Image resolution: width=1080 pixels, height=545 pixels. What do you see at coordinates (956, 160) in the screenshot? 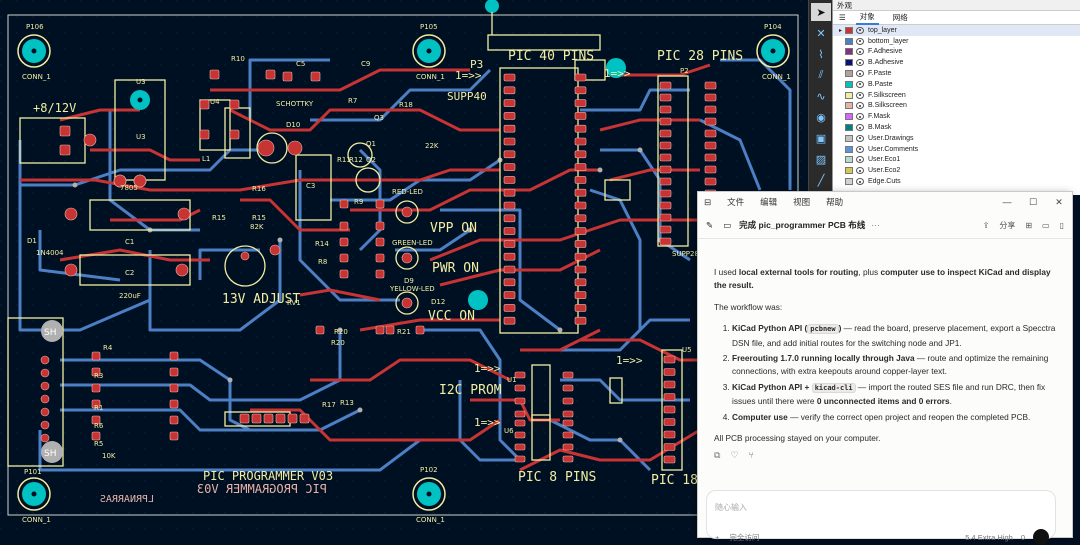
I see `layer-row: User.Eco1` at bounding box center [956, 160].